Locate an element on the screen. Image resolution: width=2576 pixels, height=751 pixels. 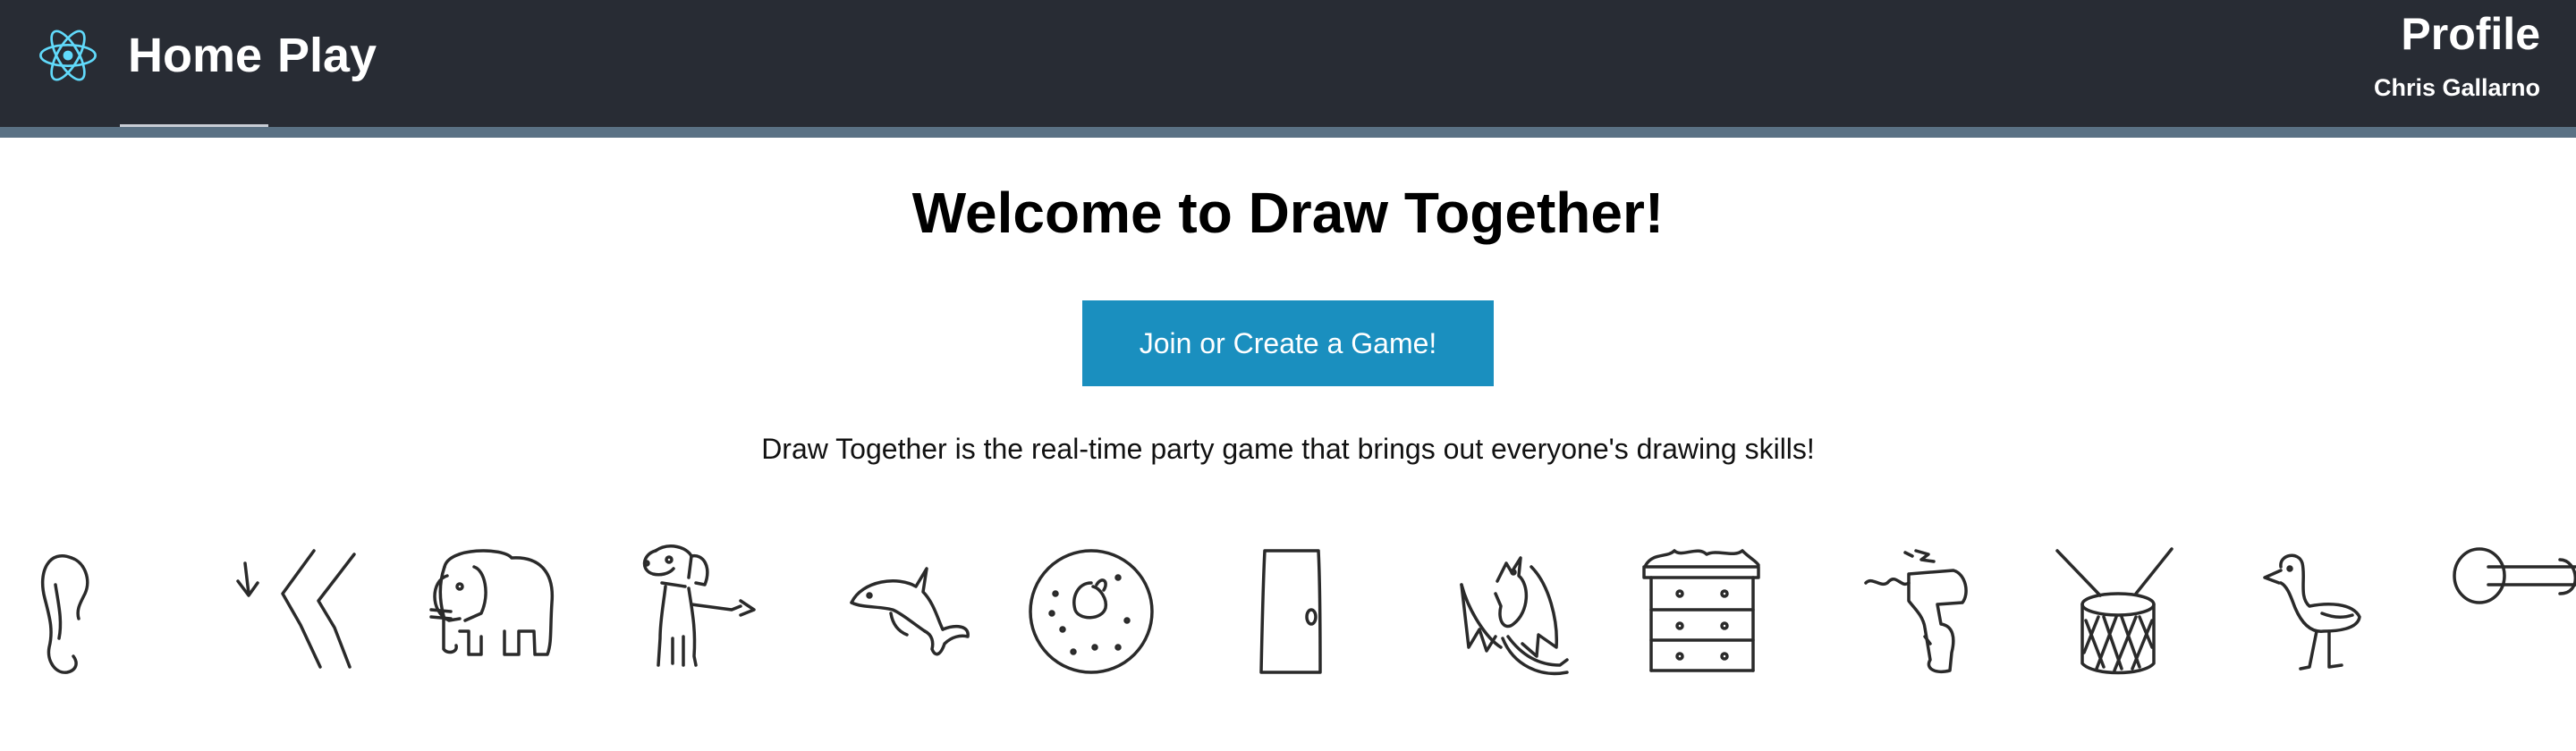
dresser-doodle-icon is located at coordinates (1697, 612).